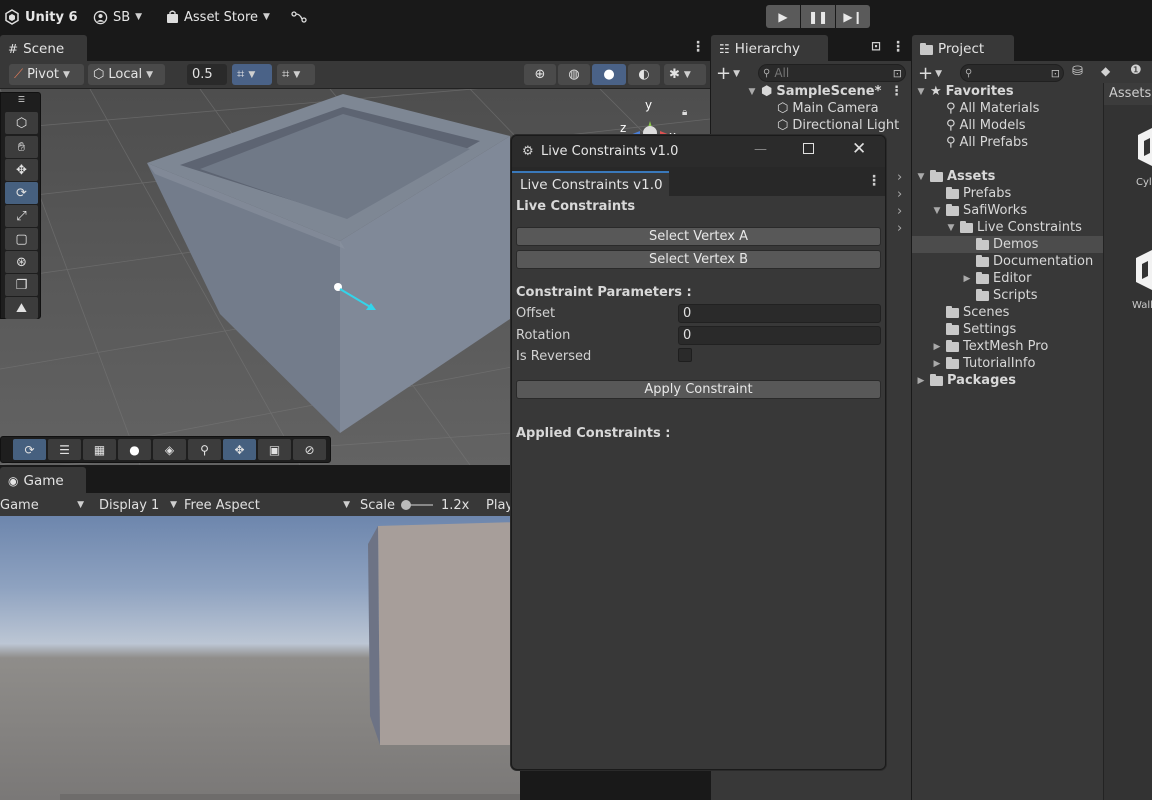  I want to click on hierarchy-item-main-camera: ⬡ Main Camera, so click(828, 108).